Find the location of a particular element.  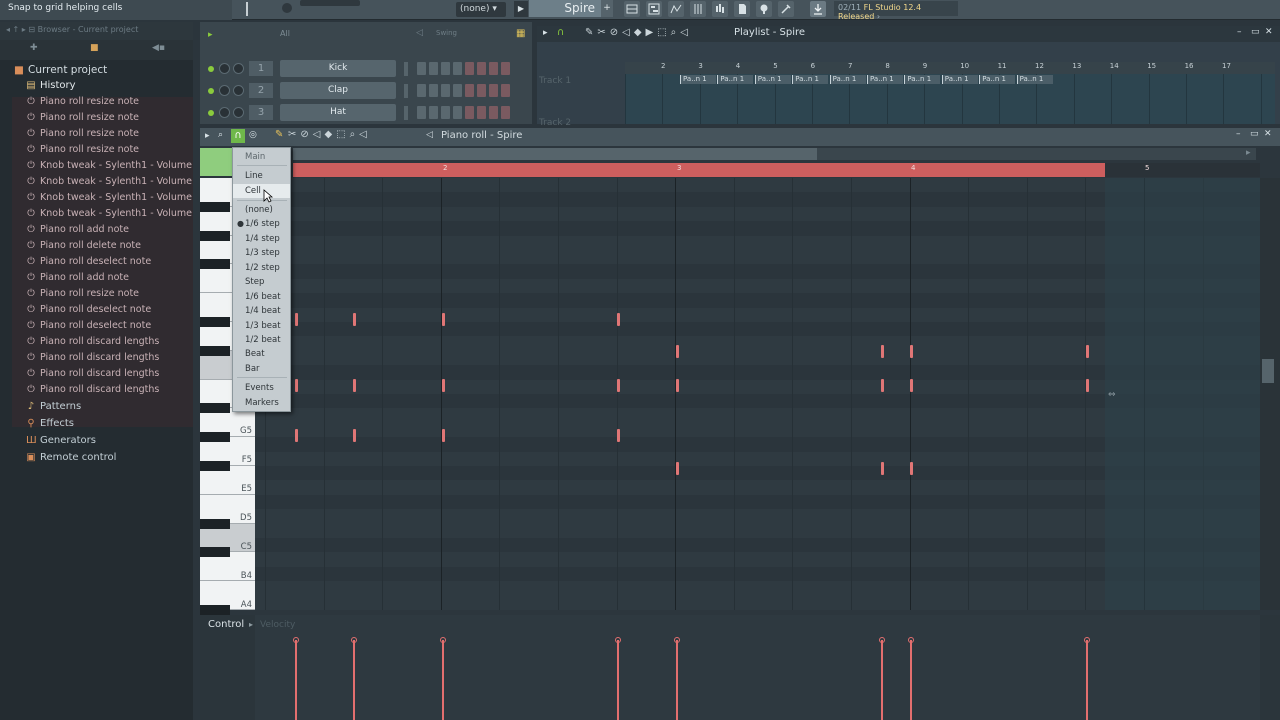

snap-option: 1/3 step is located at coordinates (261, 253).